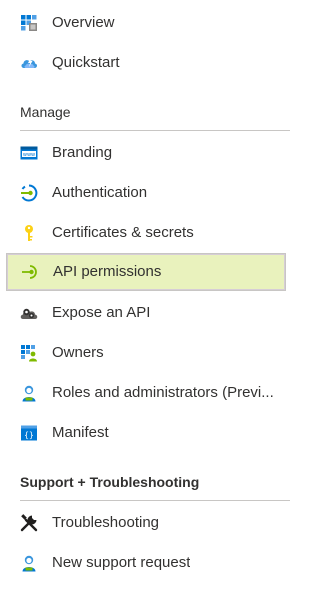 The image size is (320, 595). Describe the element at coordinates (83, 22) in the screenshot. I see `nav-item-label: Overview` at that location.